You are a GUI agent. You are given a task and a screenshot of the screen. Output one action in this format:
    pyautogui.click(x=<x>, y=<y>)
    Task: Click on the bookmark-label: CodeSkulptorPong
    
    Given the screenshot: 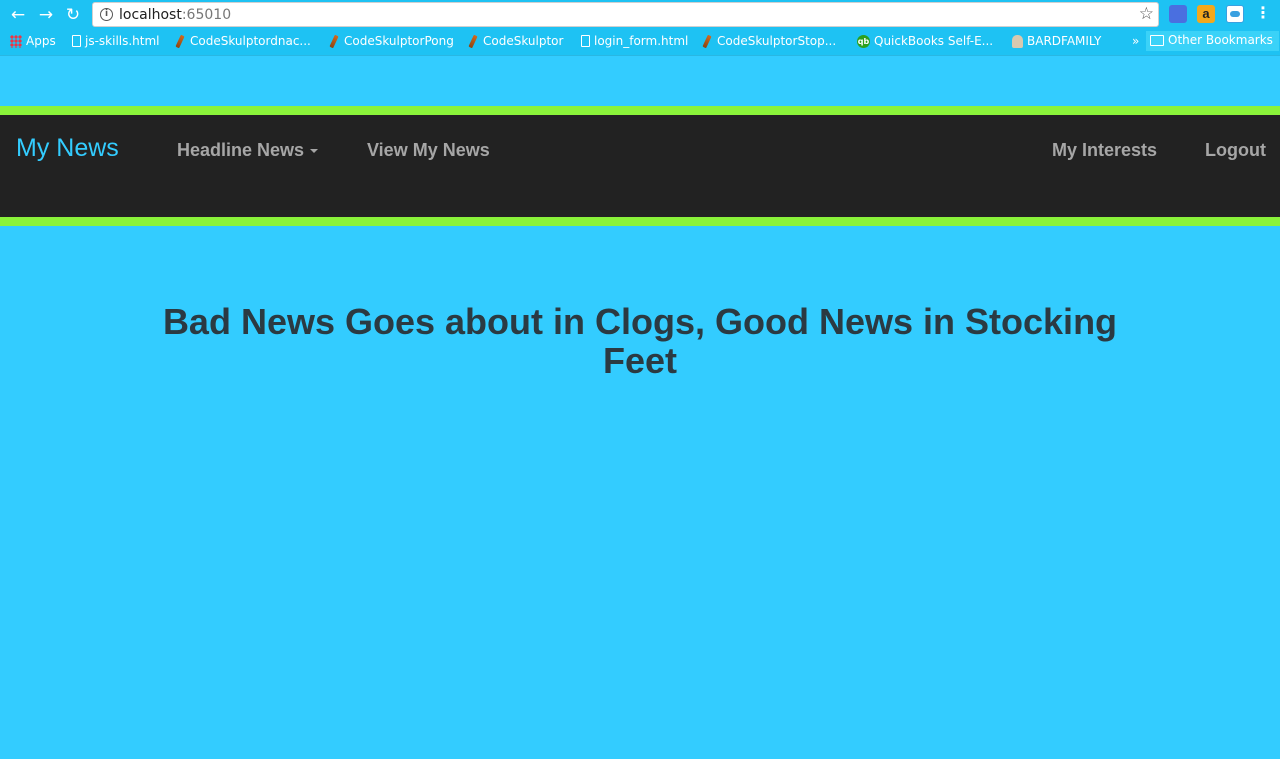 What is the action you would take?
    pyautogui.click(x=399, y=41)
    